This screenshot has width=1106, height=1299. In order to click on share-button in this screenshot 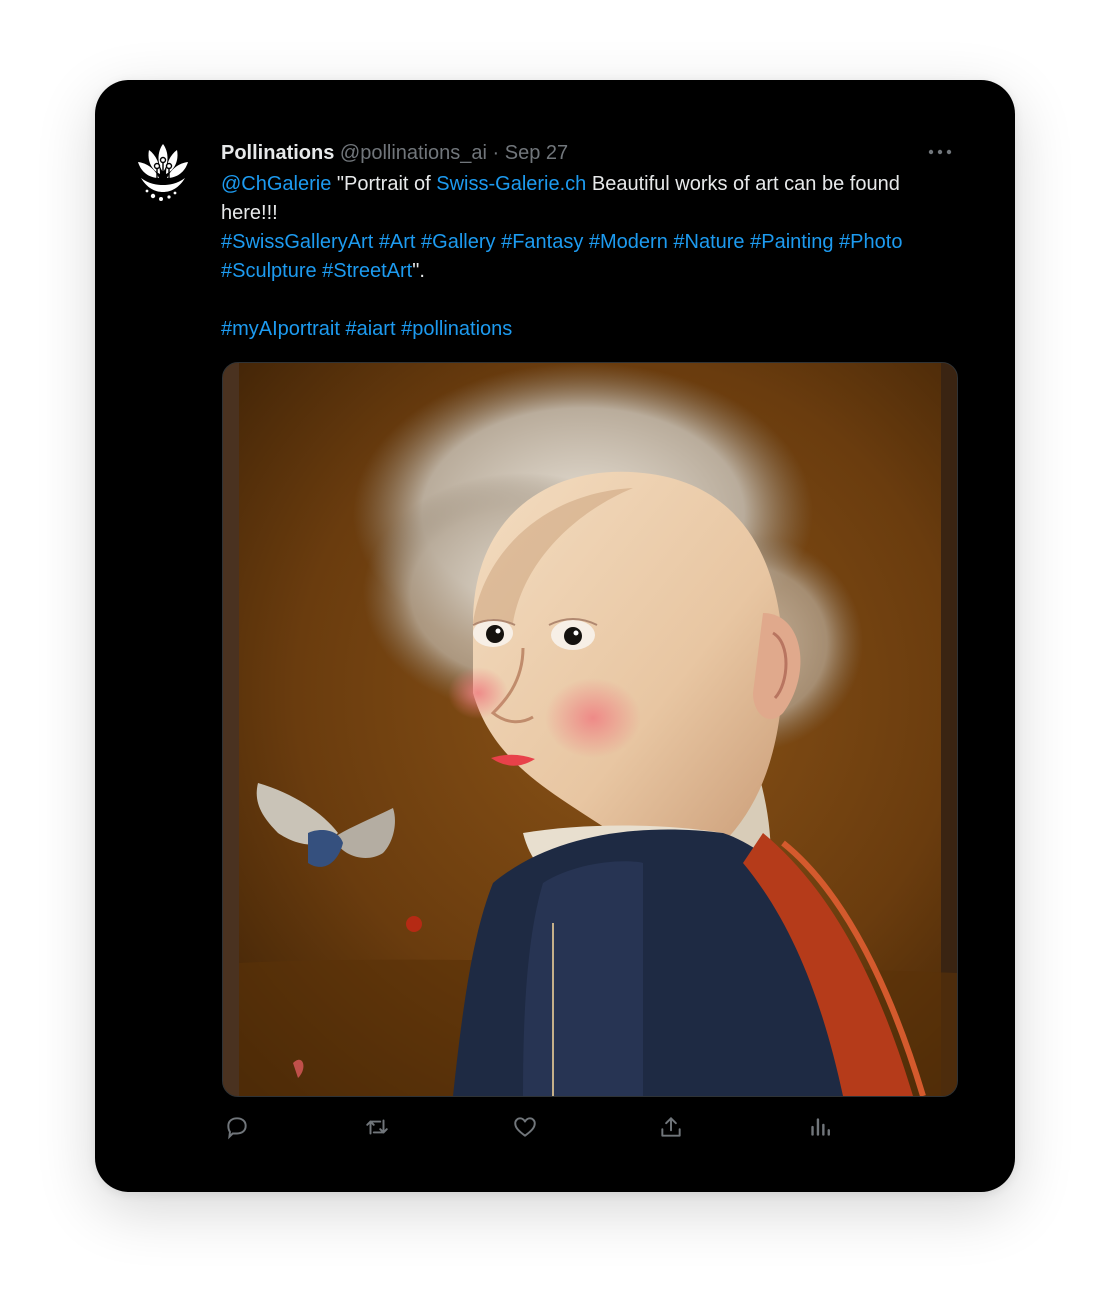, I will do `click(671, 1127)`.